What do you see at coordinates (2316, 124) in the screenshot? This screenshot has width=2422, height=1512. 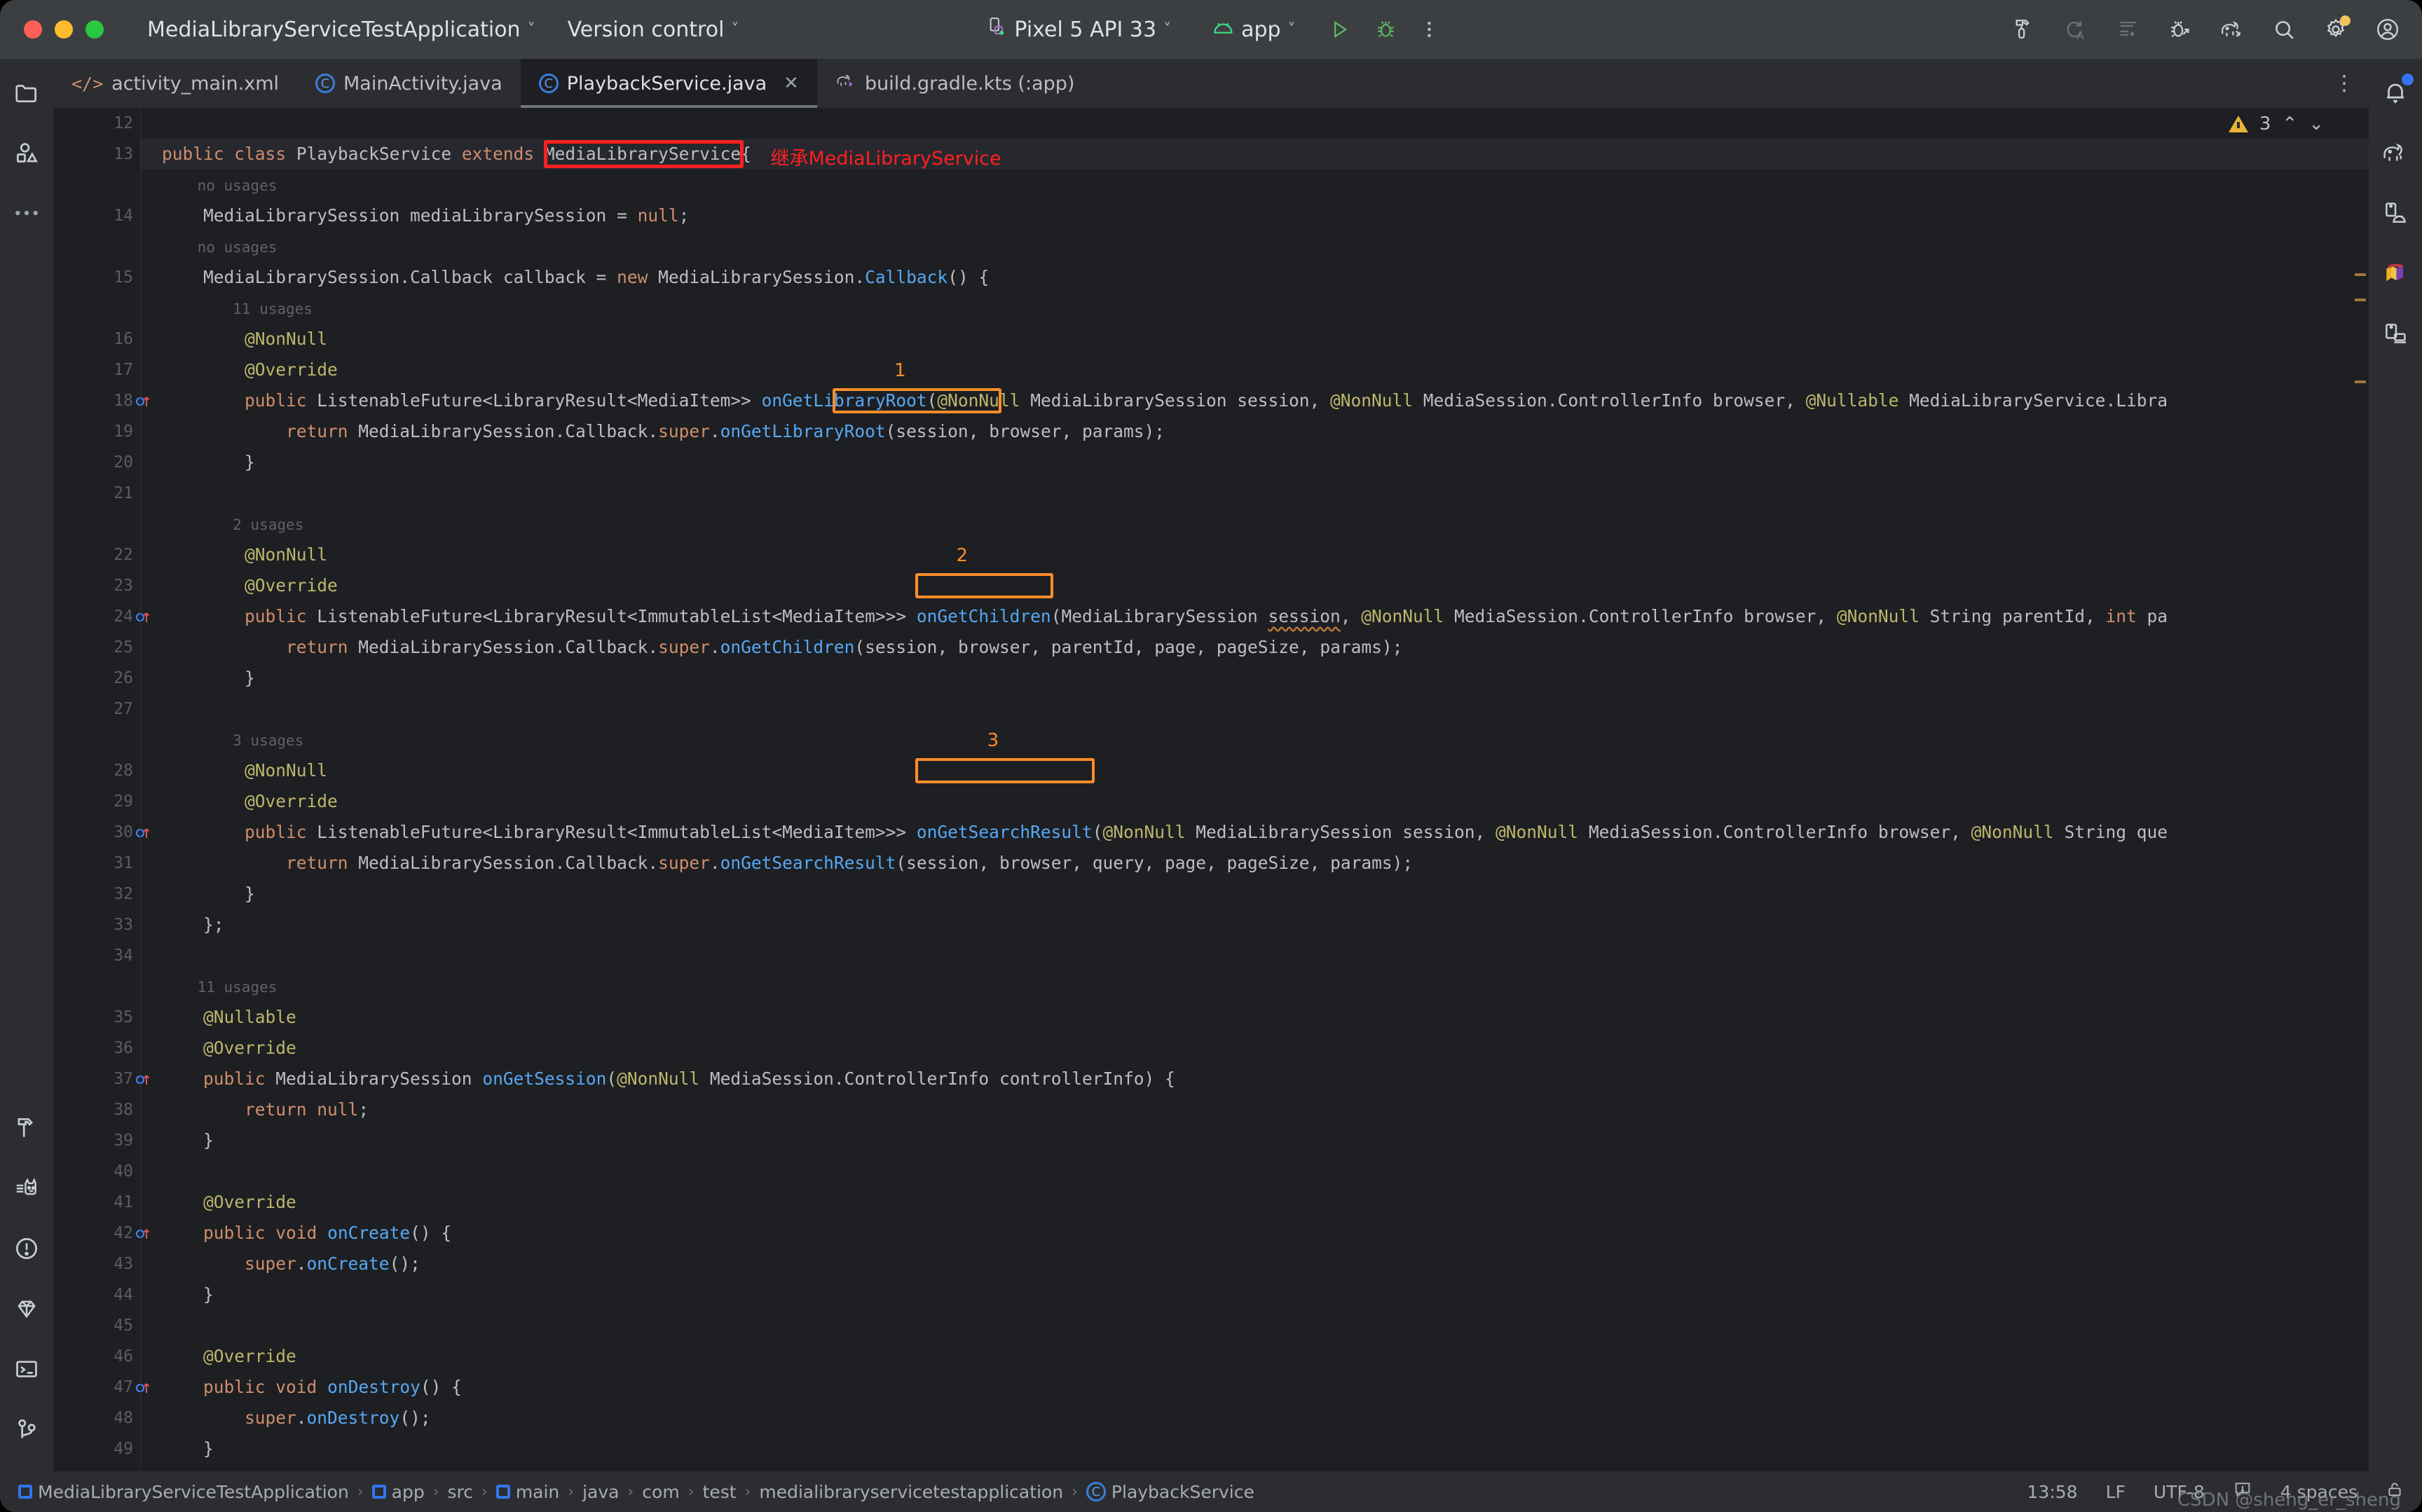 I see `next-problem-icon: ⌄` at bounding box center [2316, 124].